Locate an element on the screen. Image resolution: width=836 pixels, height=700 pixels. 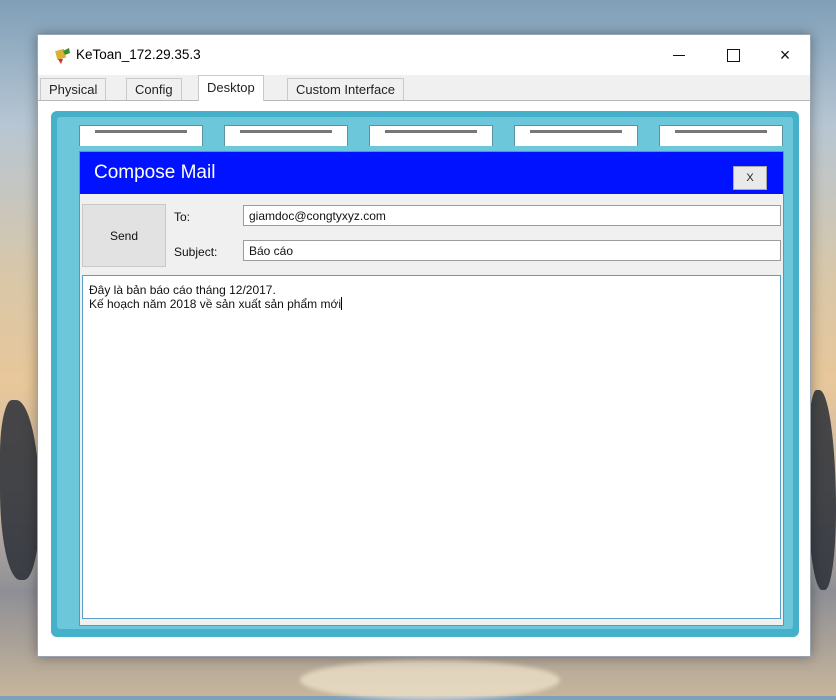
tab-desktop: Desktop is located at coordinates (231, 88).